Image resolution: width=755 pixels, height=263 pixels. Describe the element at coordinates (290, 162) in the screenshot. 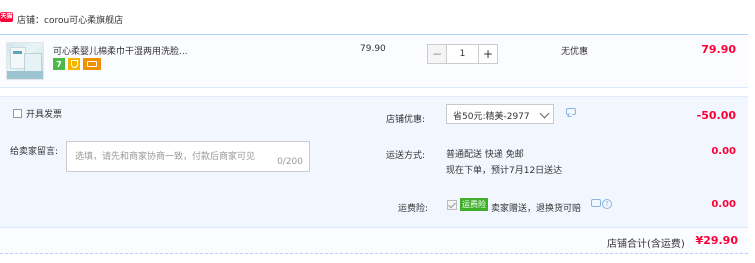

I see `message-char-count: 0/200` at that location.